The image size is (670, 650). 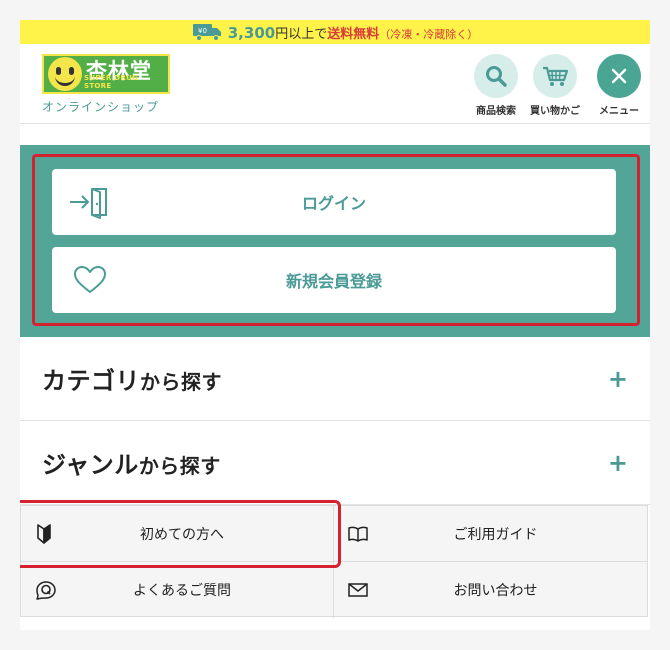 I want to click on menu-label: メニュー, so click(x=619, y=111).